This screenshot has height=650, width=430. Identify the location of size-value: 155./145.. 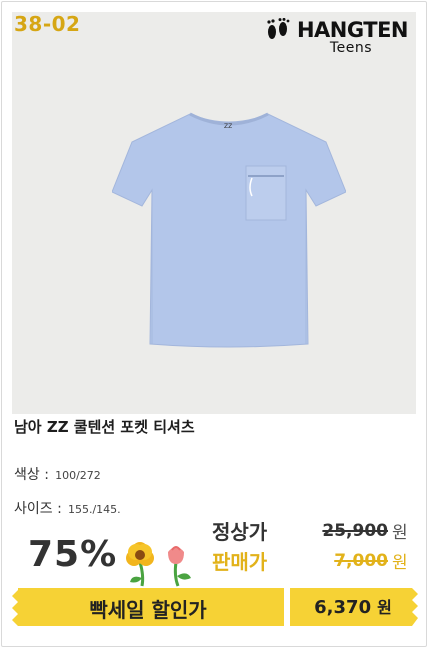
(94, 509).